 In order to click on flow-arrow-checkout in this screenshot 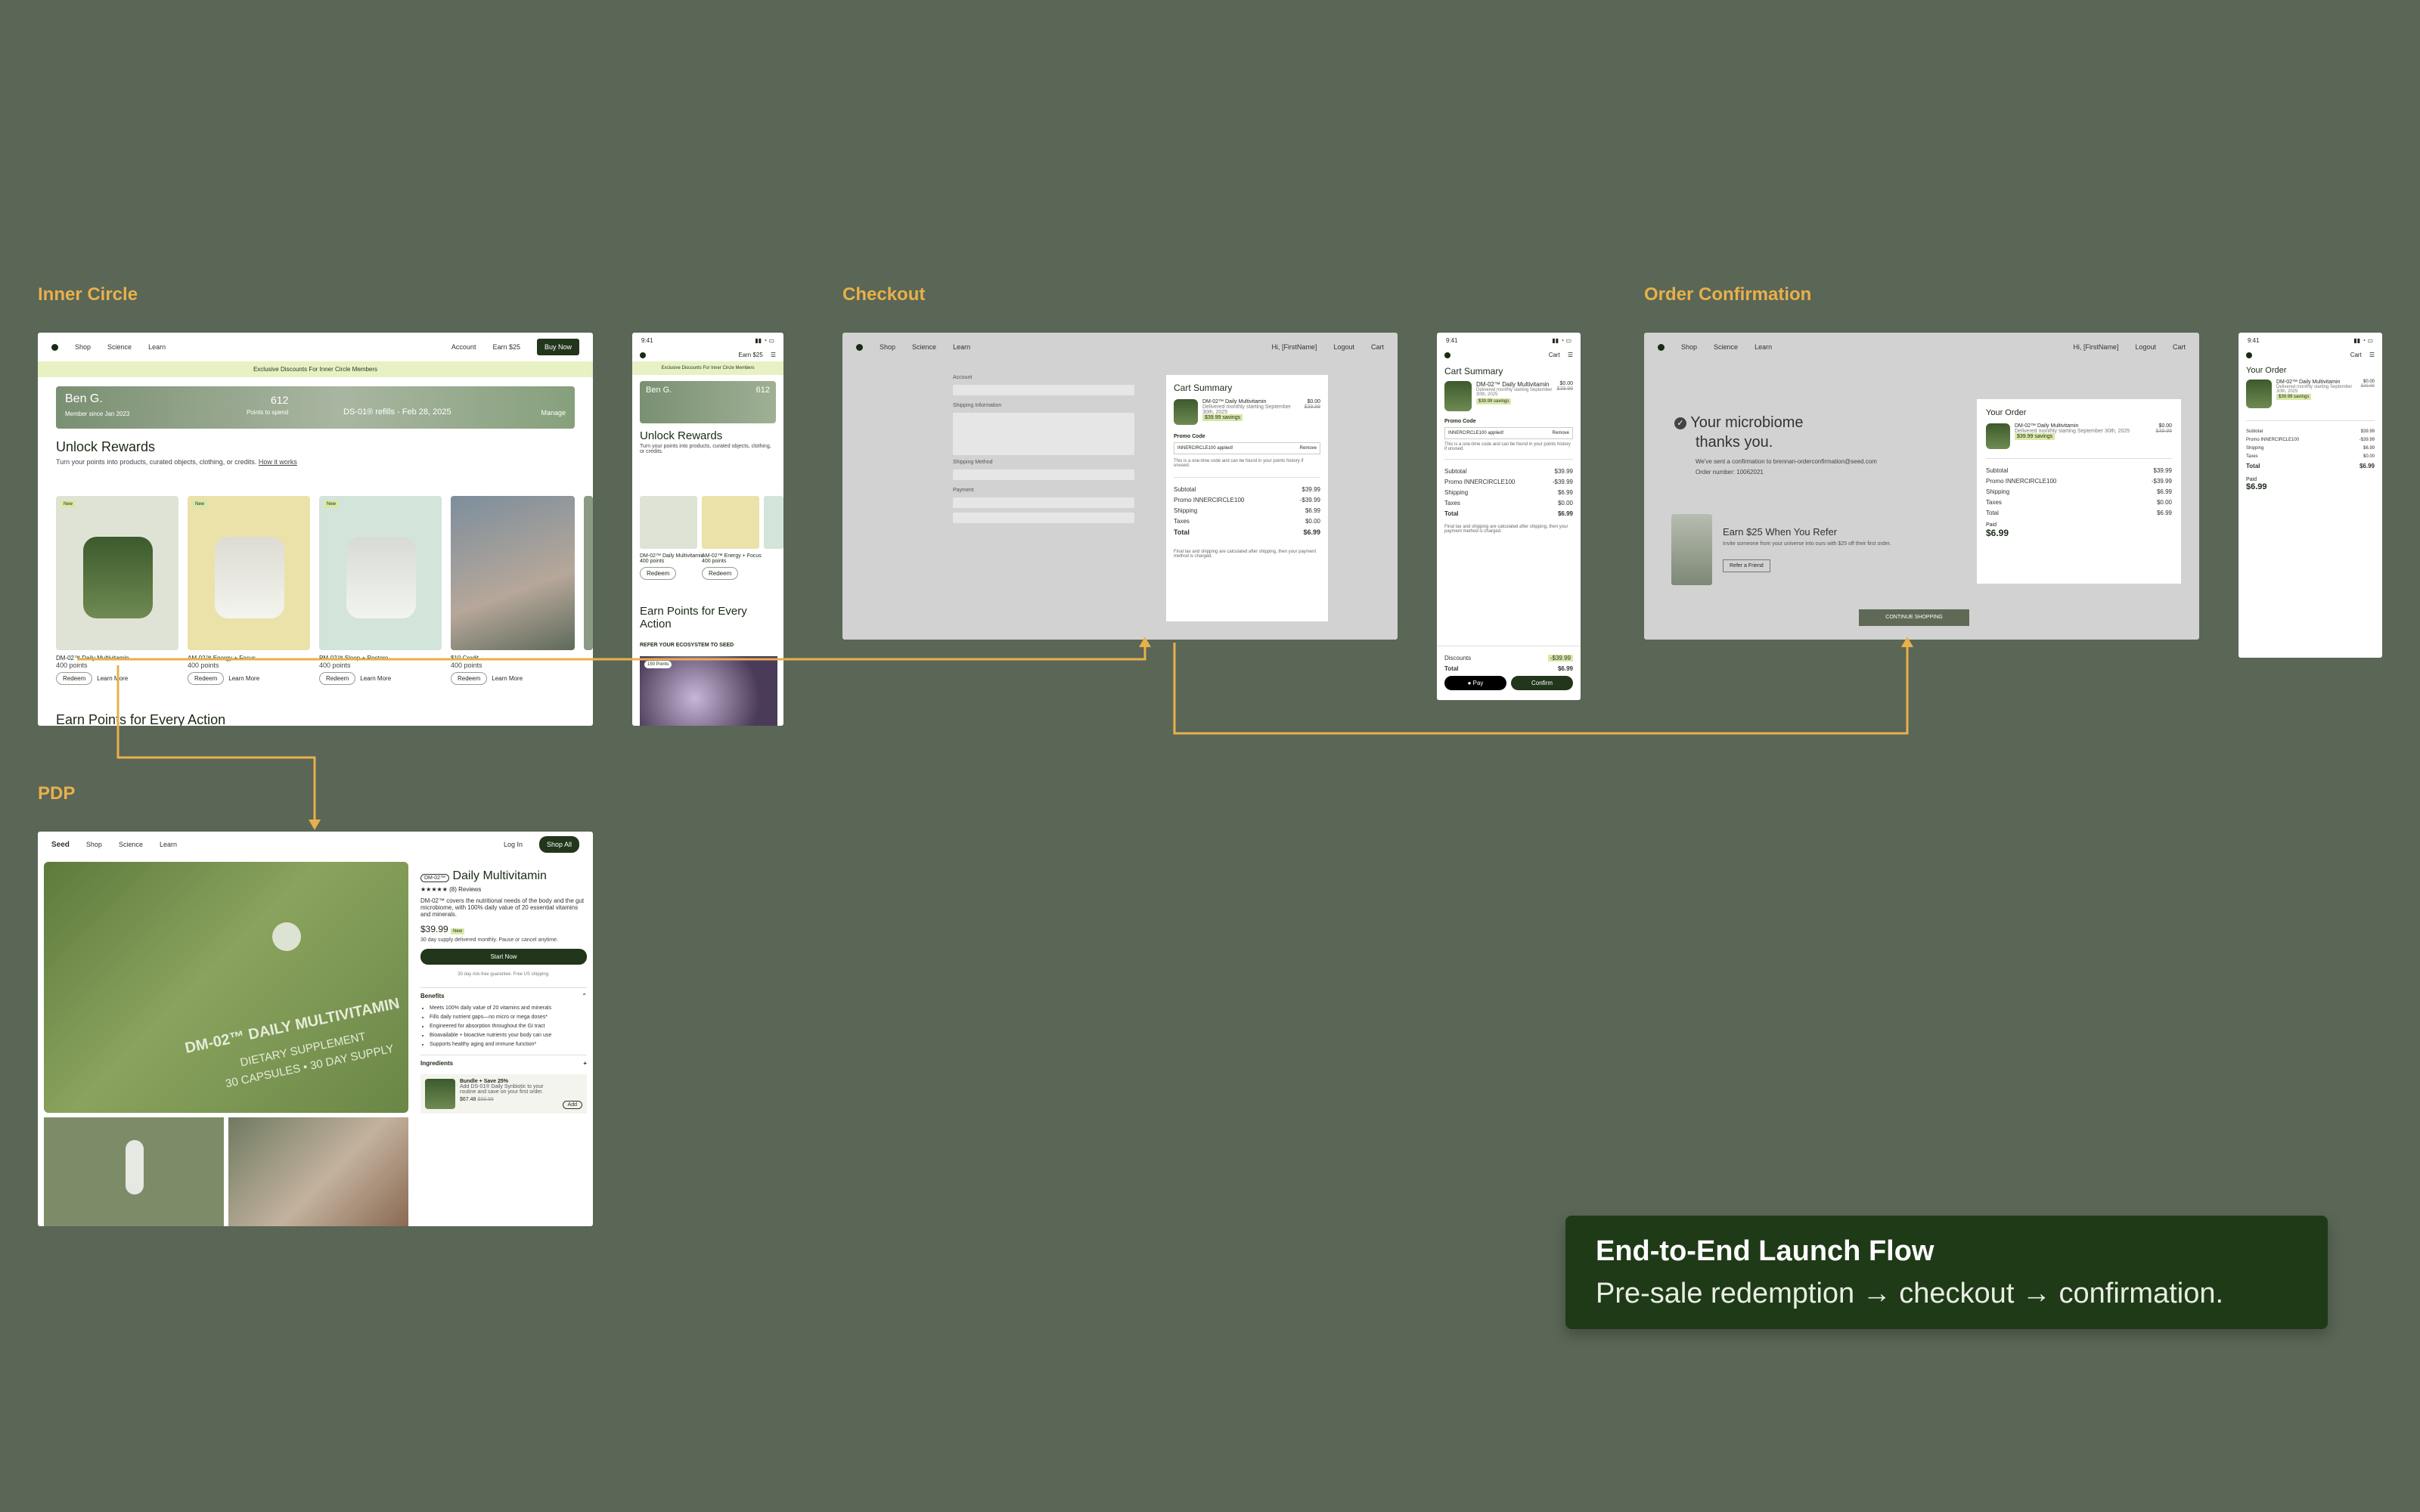, I will do `click(1145, 642)`.